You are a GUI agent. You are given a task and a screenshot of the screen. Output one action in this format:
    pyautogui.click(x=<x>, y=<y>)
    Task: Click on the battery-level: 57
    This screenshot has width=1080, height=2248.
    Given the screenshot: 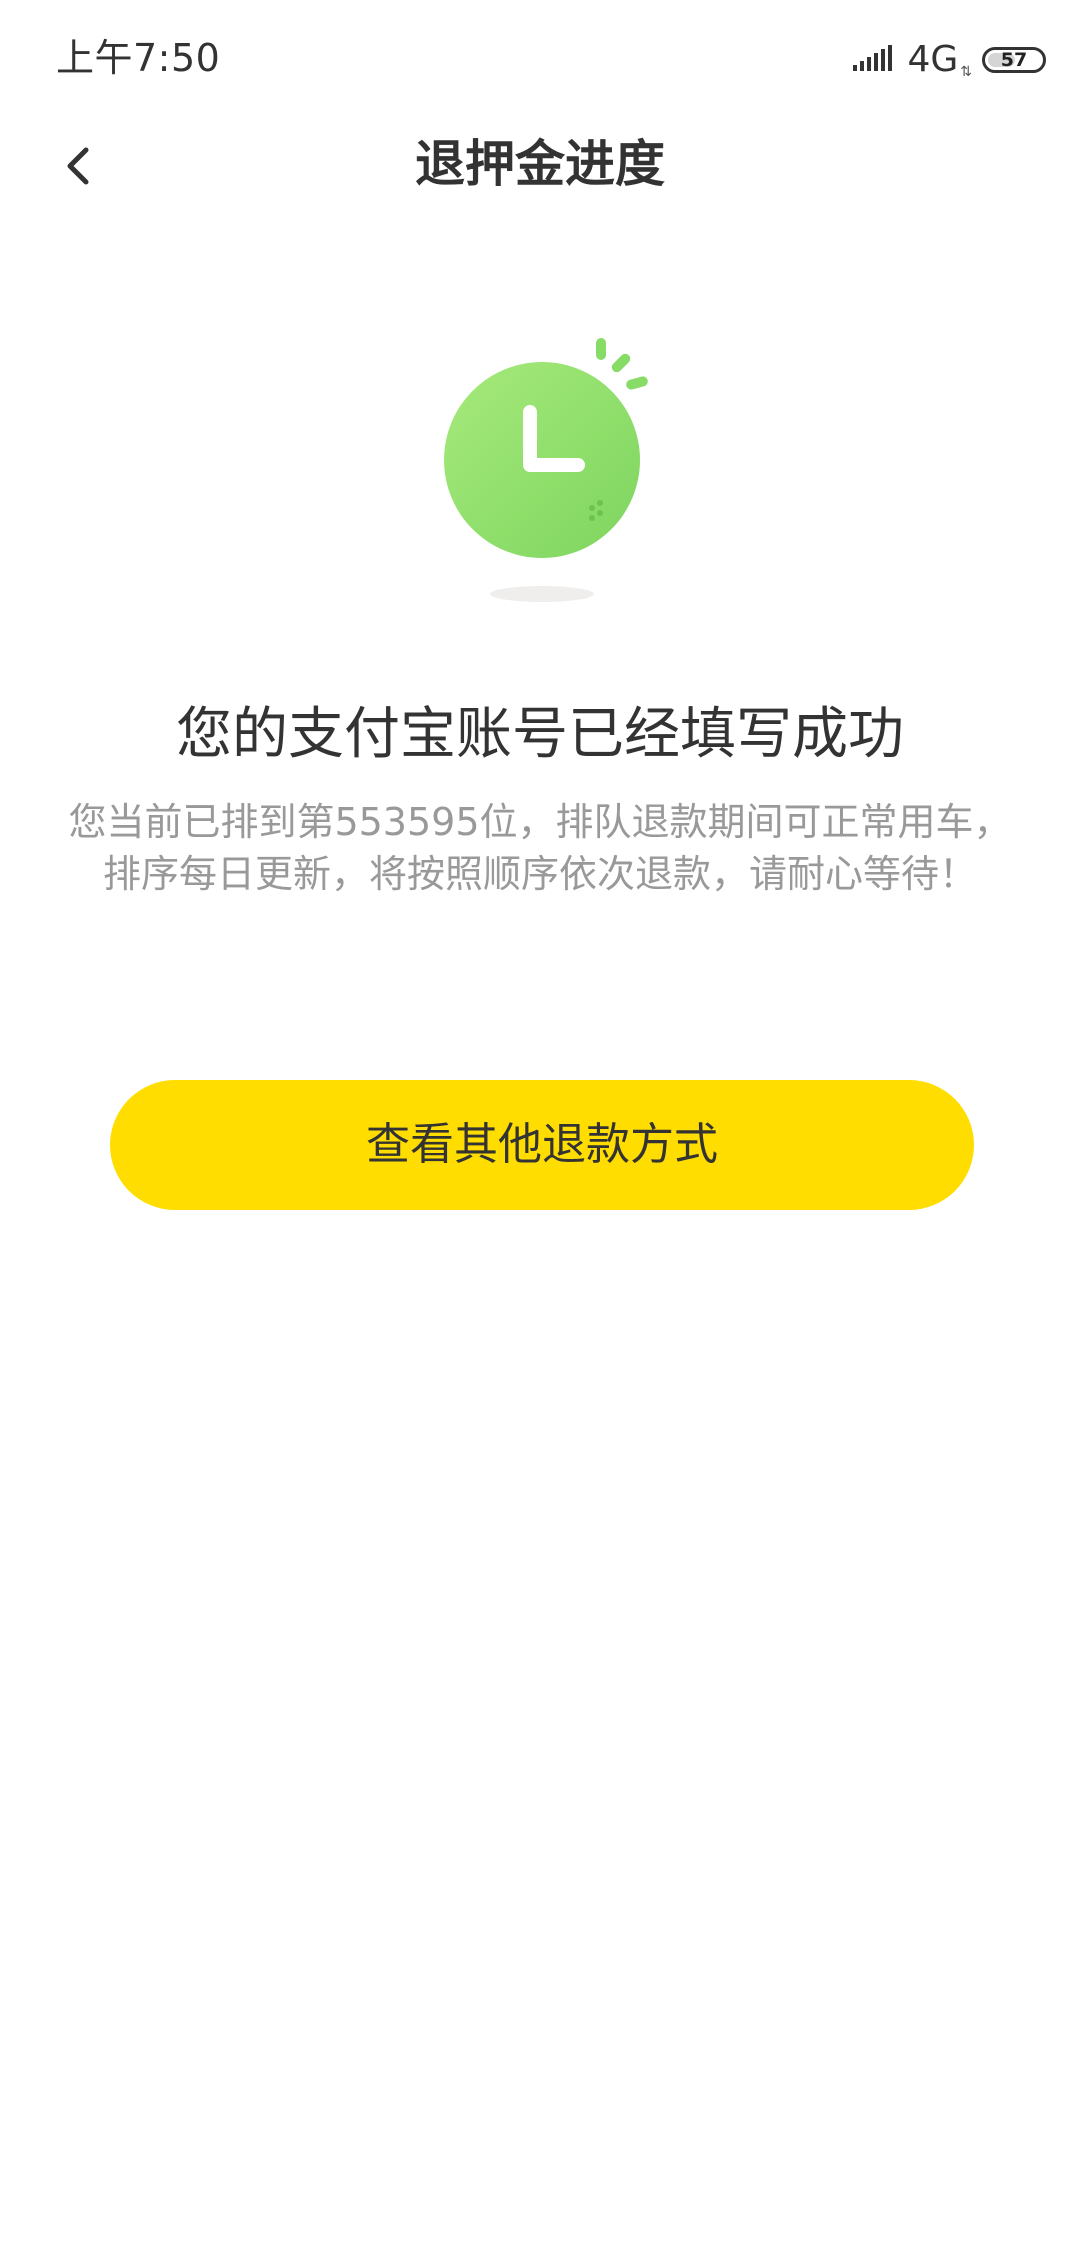 What is the action you would take?
    pyautogui.click(x=1014, y=60)
    